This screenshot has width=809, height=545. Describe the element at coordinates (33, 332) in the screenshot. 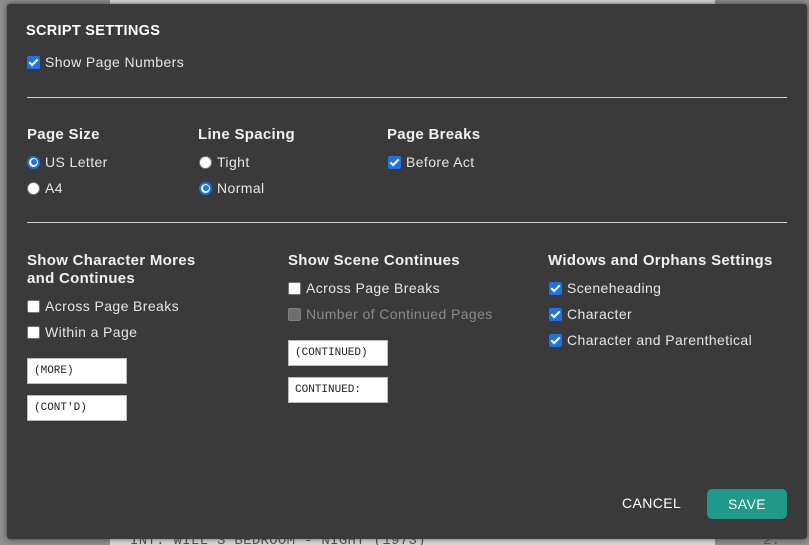

I see `mores-within-page-checkbox` at that location.